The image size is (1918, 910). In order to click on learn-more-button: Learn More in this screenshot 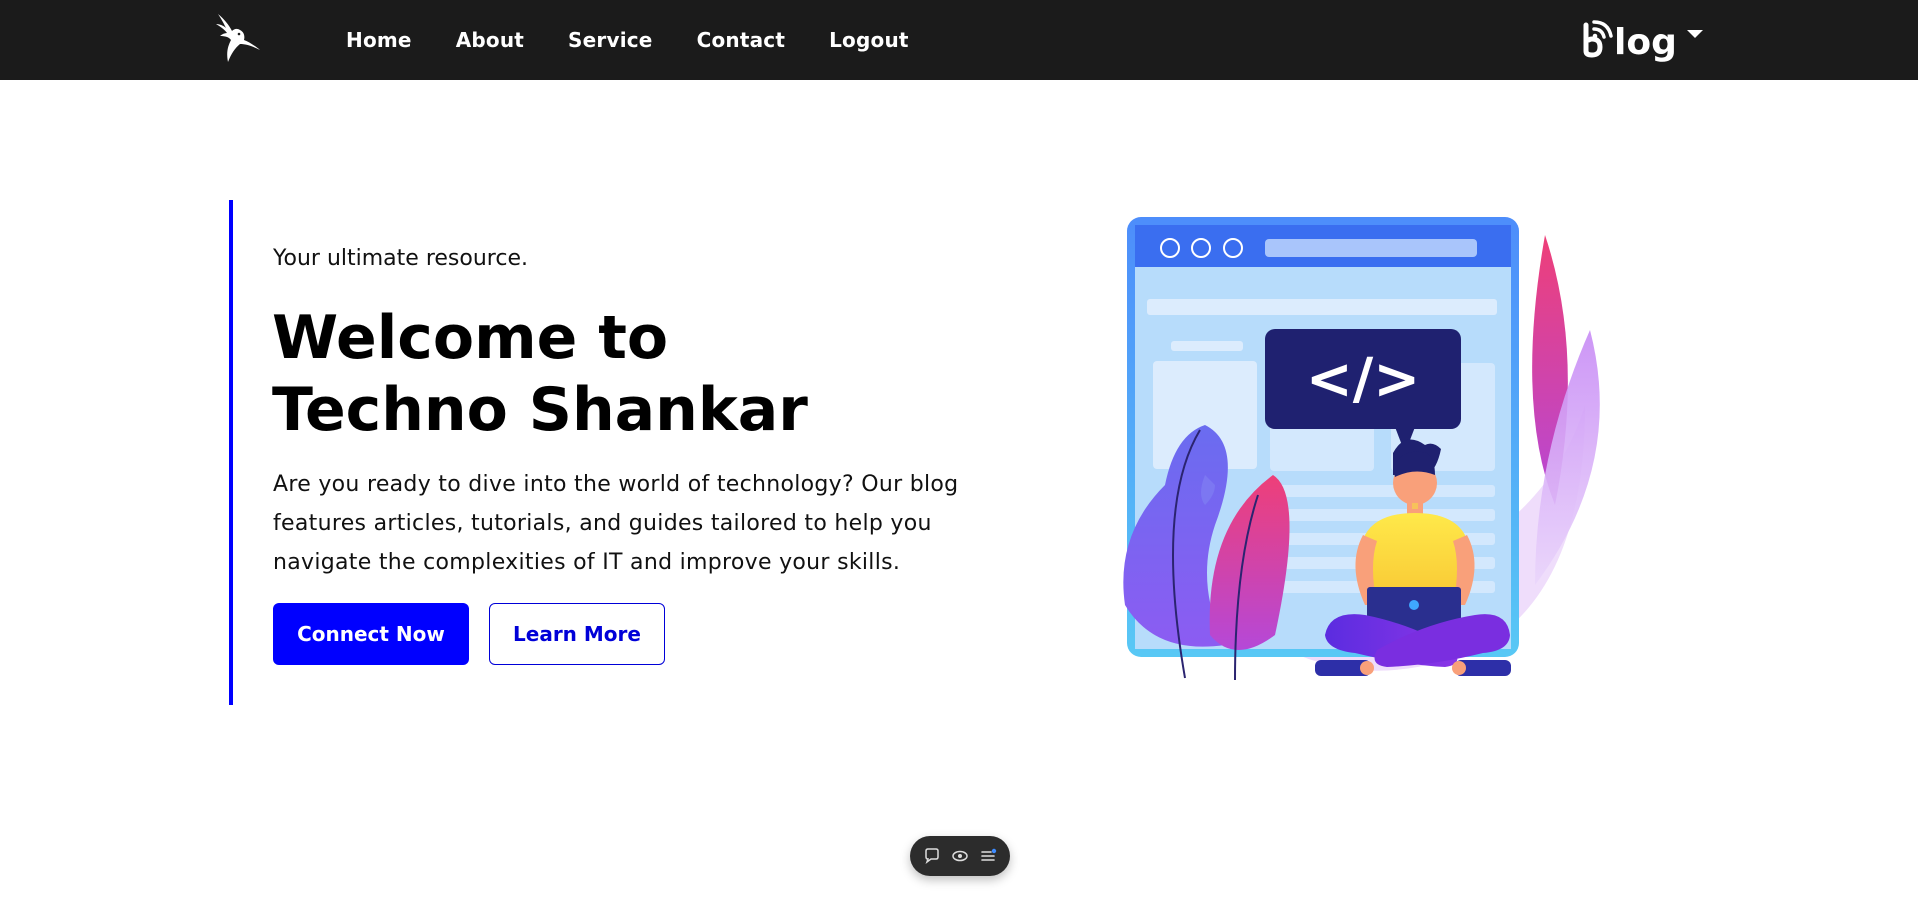, I will do `click(577, 634)`.